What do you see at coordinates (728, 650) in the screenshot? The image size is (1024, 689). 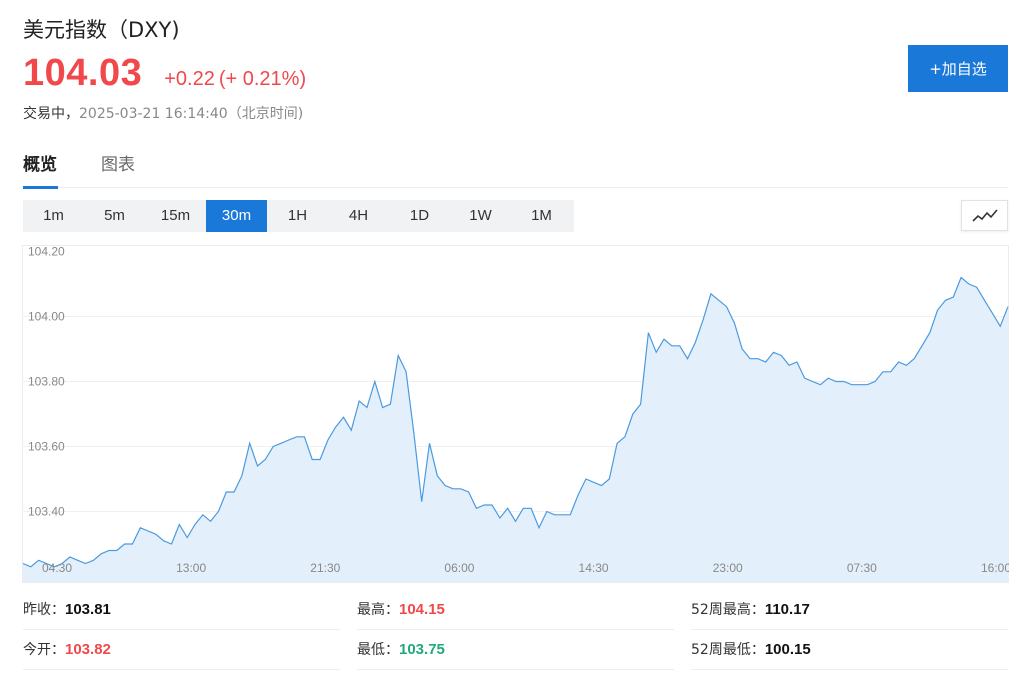 I see `stat-label: 52周最低：` at bounding box center [728, 650].